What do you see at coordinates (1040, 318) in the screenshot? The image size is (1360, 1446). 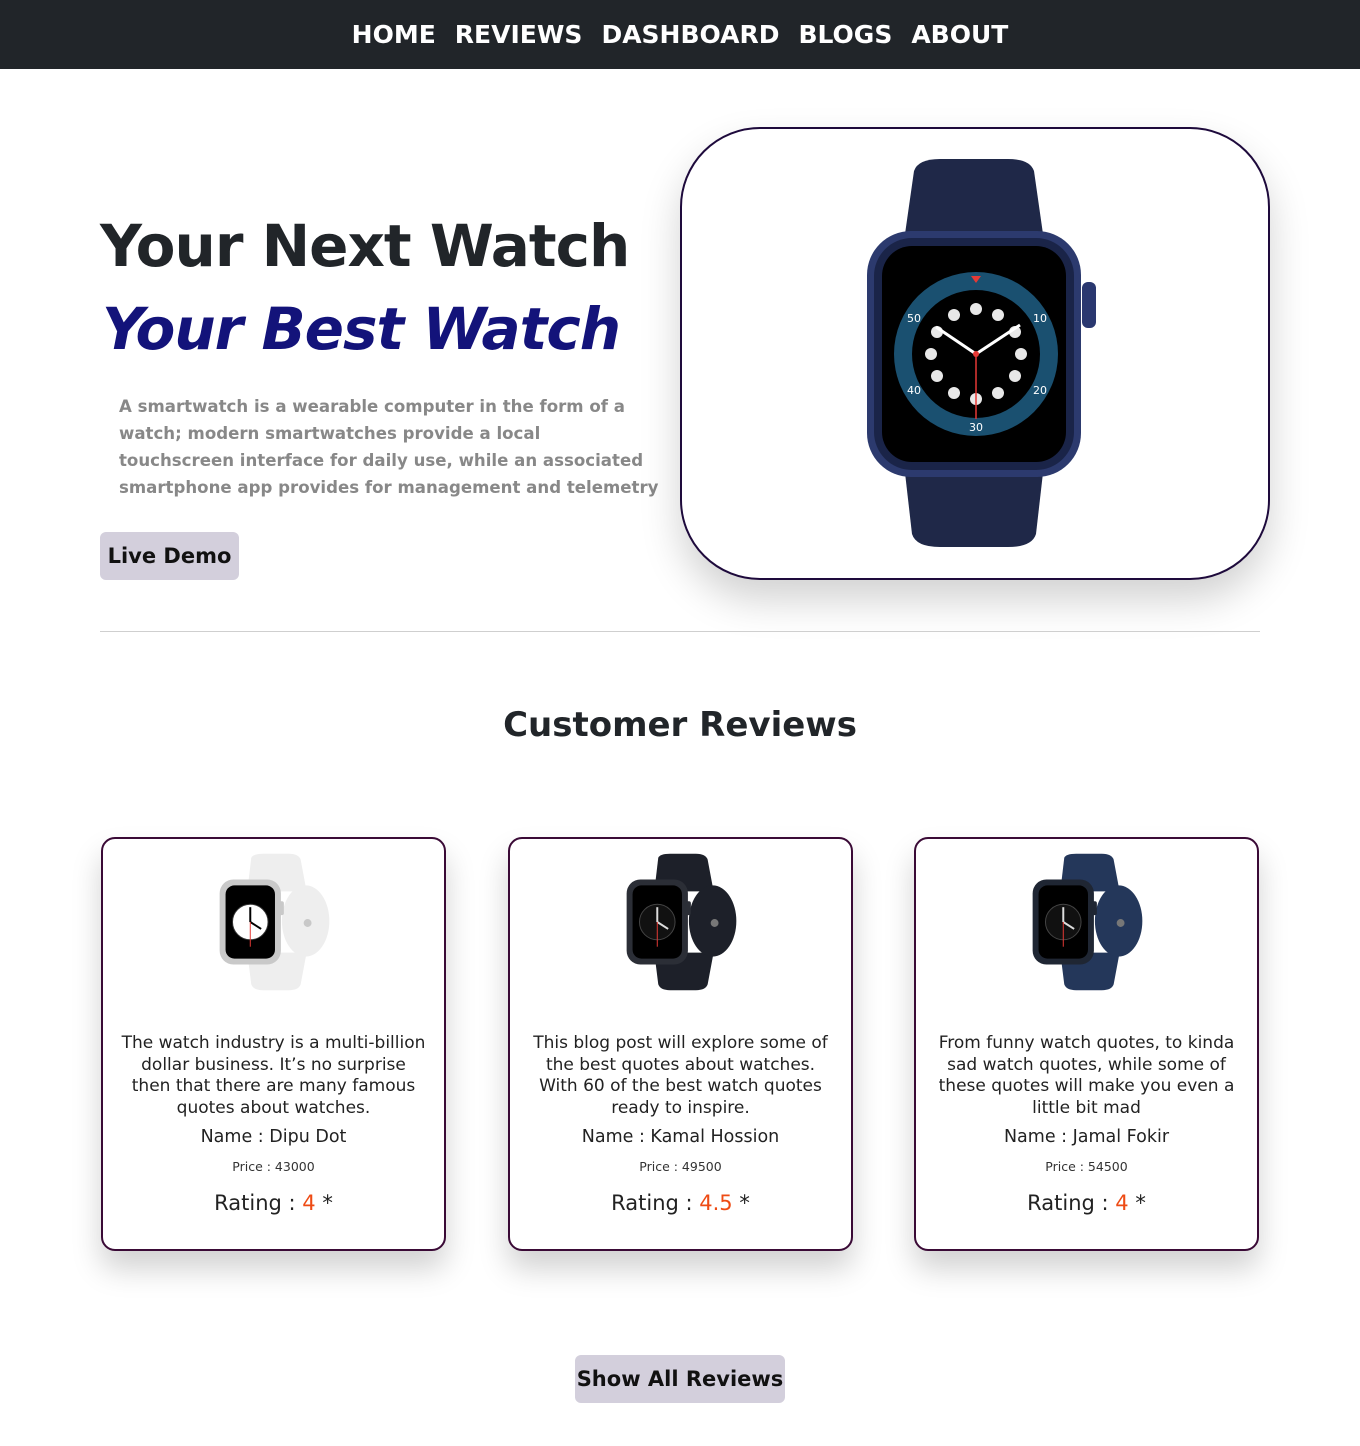 I see `svg-text: 10` at bounding box center [1040, 318].